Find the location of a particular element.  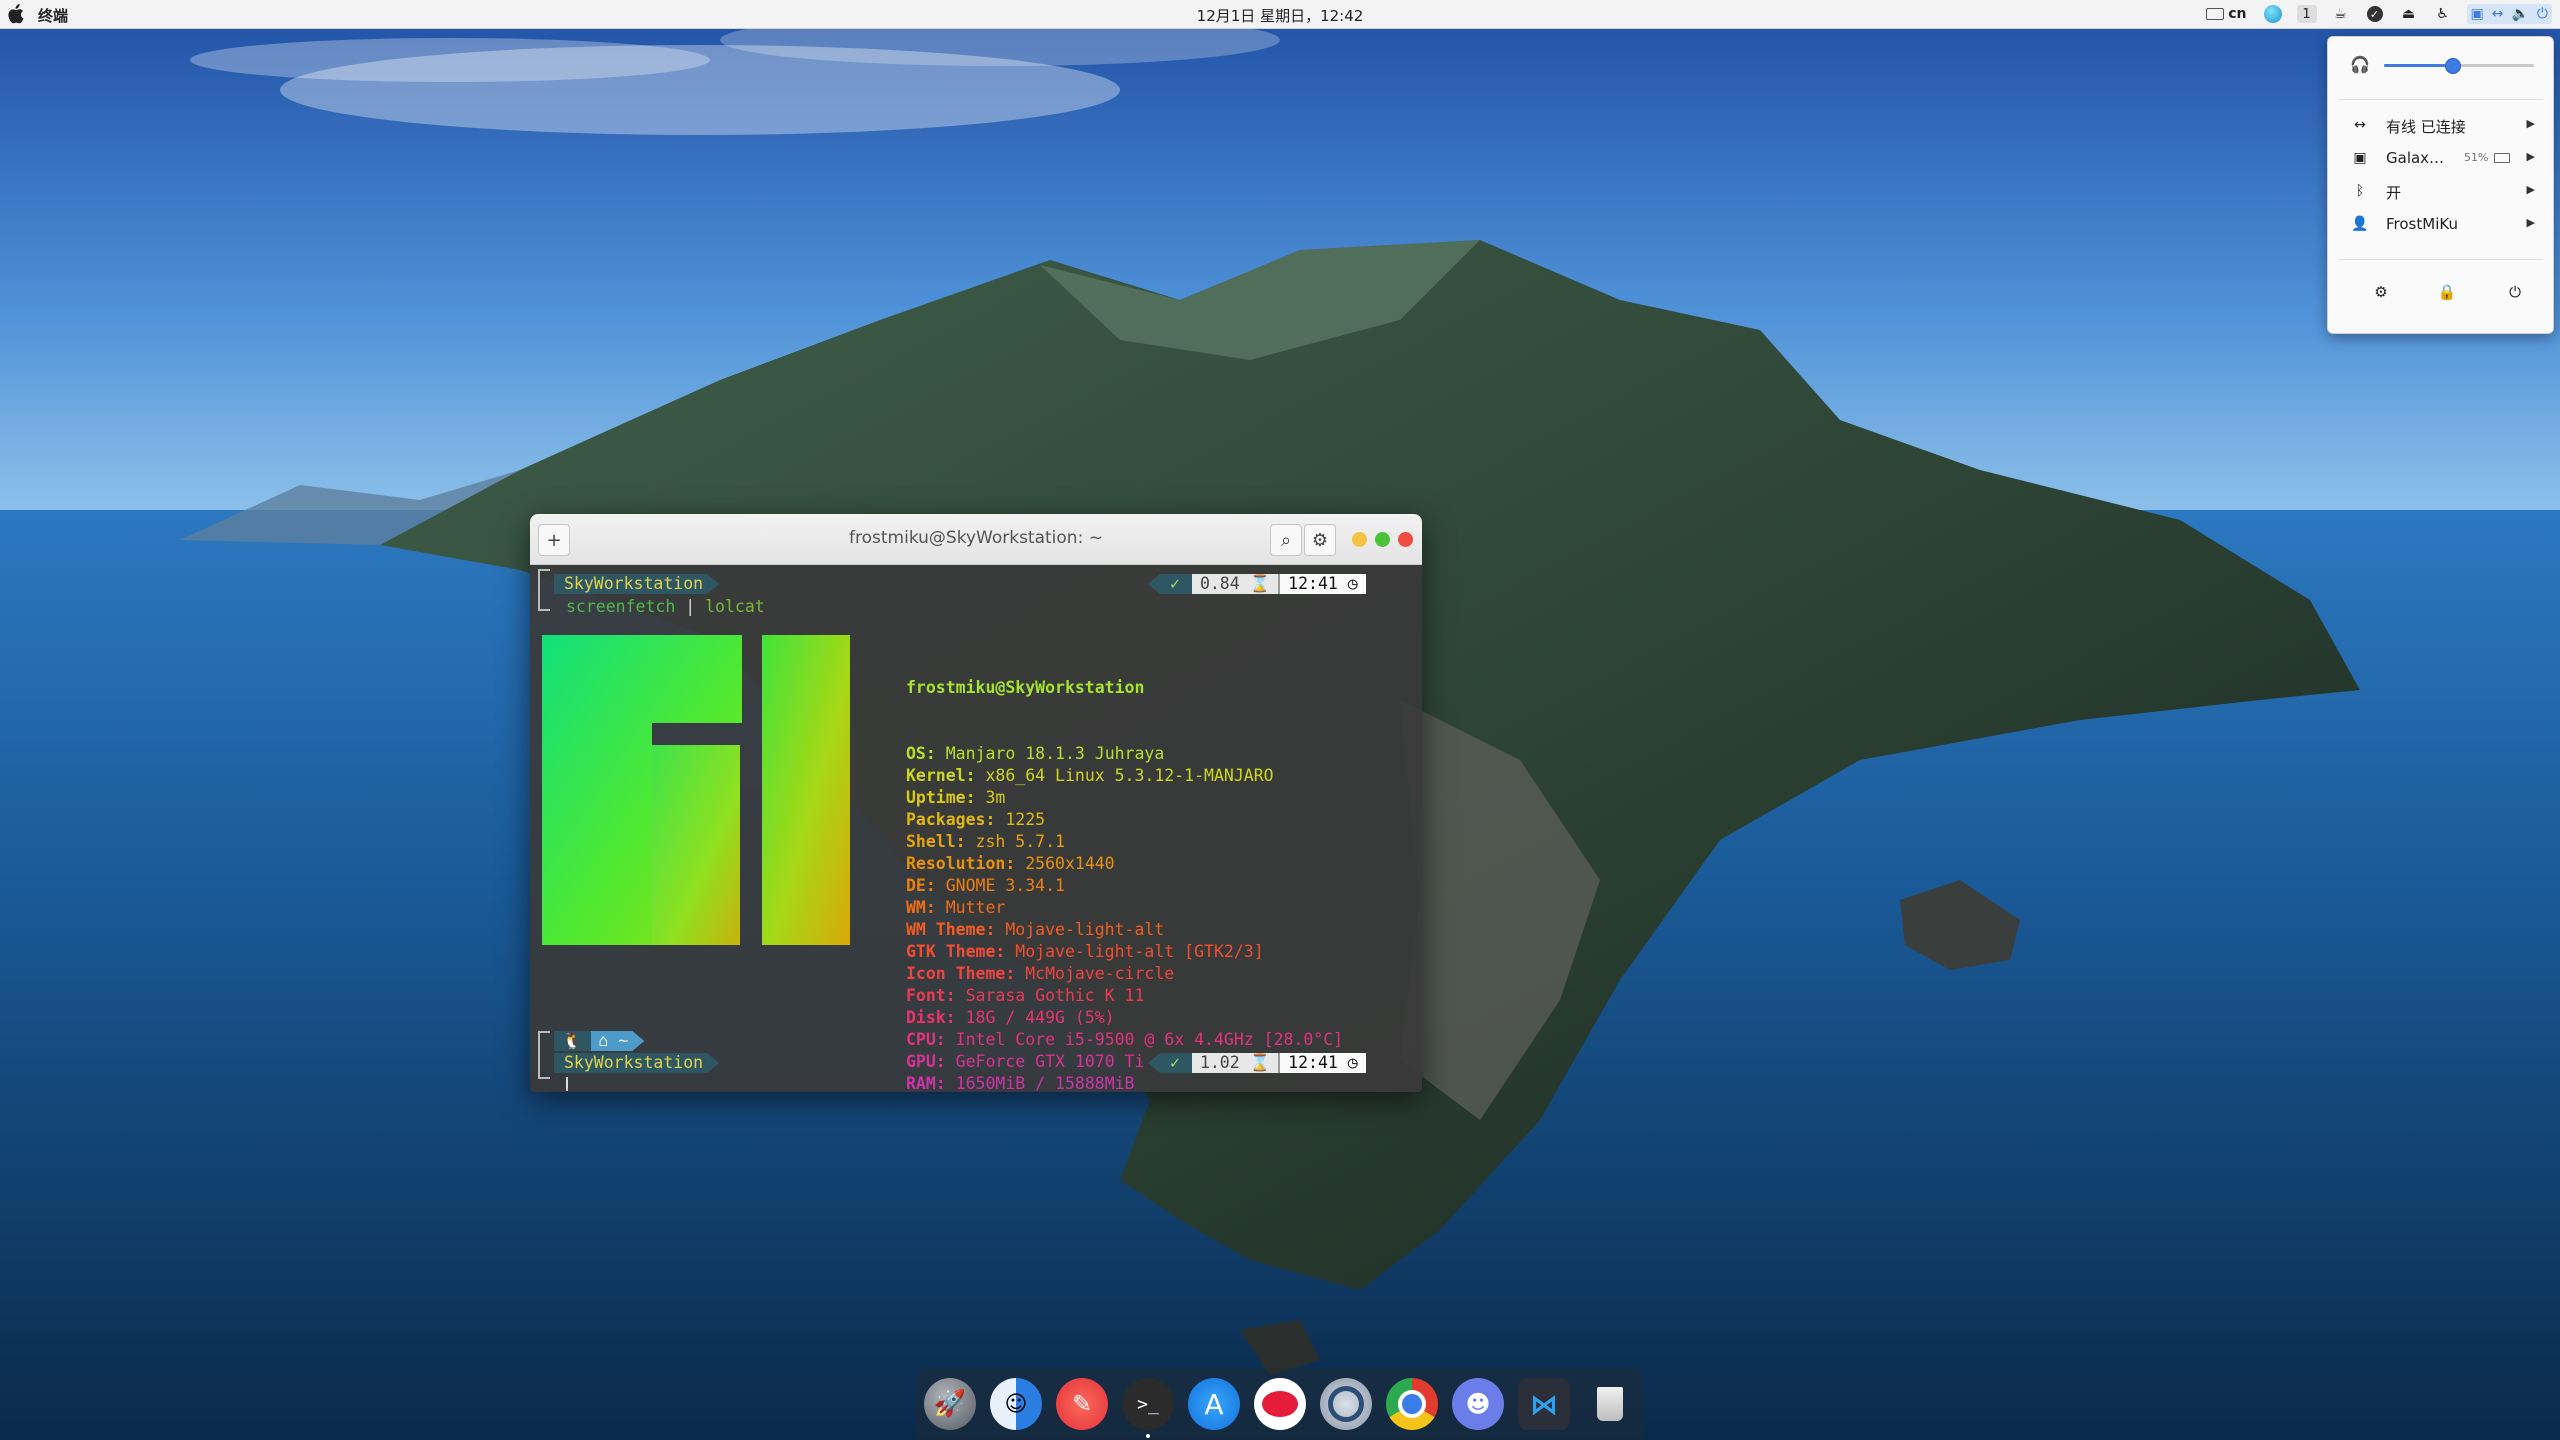

dock-item-terminal: >_ is located at coordinates (1148, 1404).